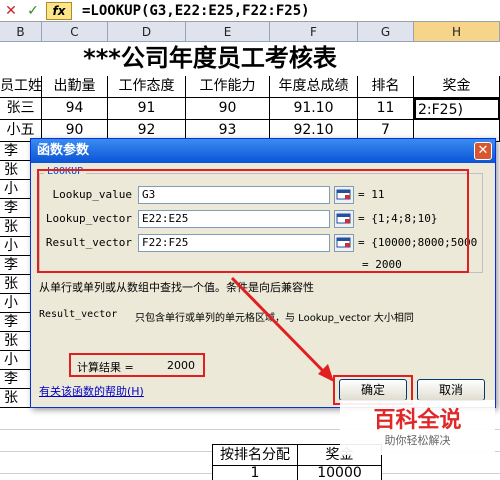  I want to click on watermark-subtitle: 助你轻松解决, so click(417, 440).